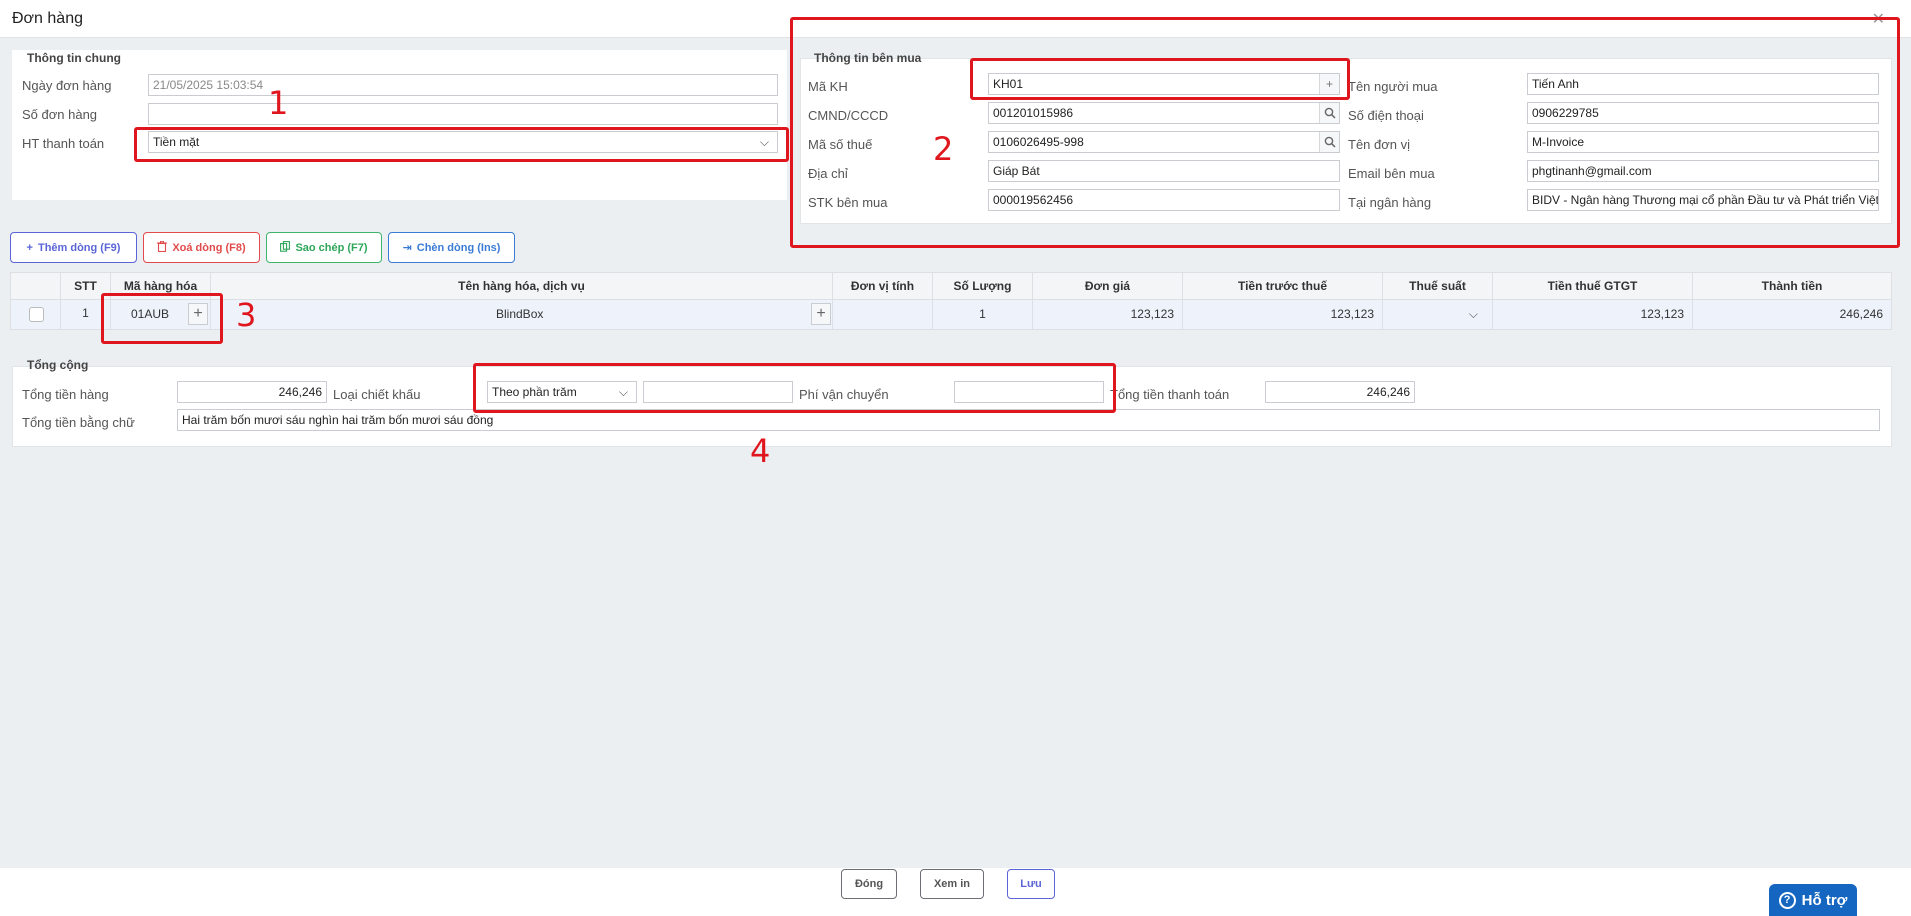  I want to click on customer-code-value: KH01, so click(1008, 84).